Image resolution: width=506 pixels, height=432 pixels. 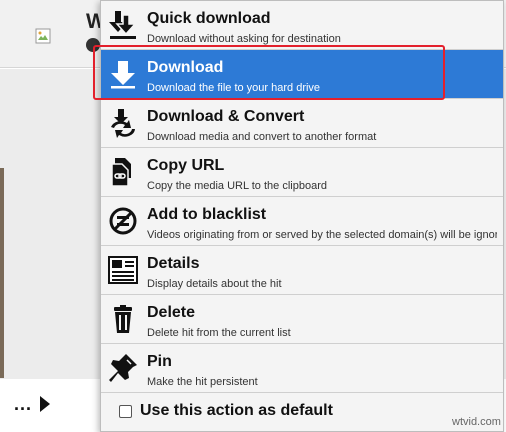 What do you see at coordinates (123, 123) in the screenshot?
I see `download-convert-icon` at bounding box center [123, 123].